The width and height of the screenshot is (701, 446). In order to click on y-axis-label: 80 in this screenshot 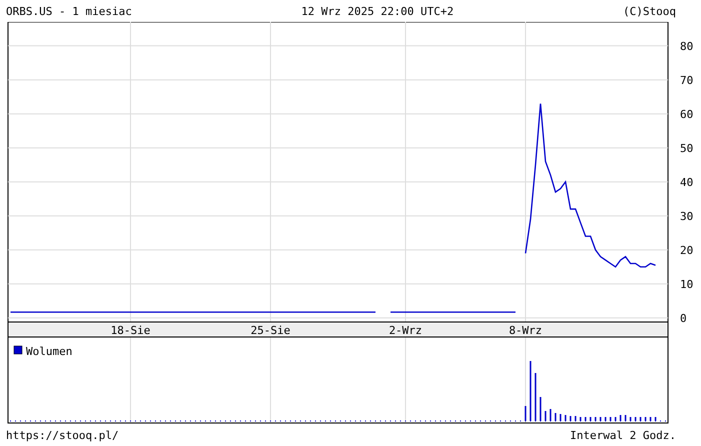, I will do `click(687, 46)`.